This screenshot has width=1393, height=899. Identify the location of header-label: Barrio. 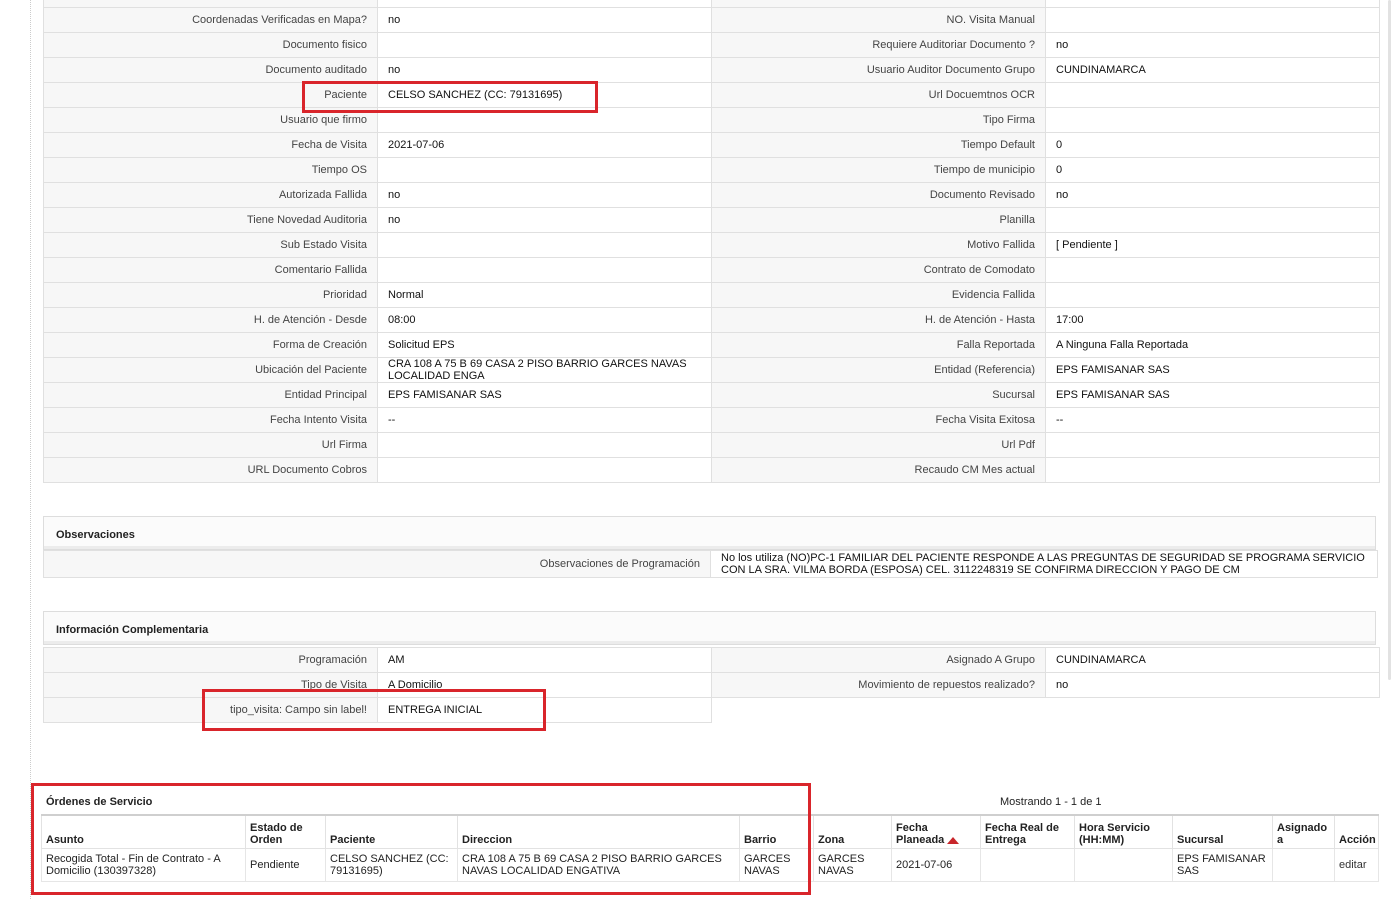
(760, 840).